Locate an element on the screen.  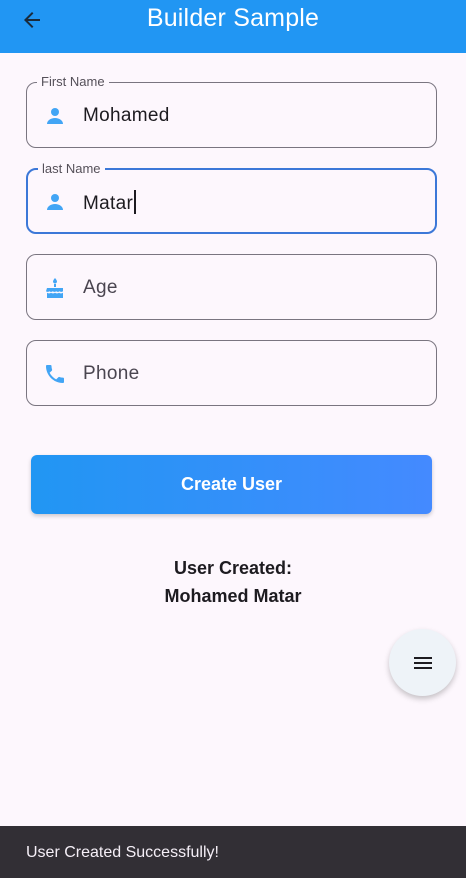
cake-icon is located at coordinates (55, 288).